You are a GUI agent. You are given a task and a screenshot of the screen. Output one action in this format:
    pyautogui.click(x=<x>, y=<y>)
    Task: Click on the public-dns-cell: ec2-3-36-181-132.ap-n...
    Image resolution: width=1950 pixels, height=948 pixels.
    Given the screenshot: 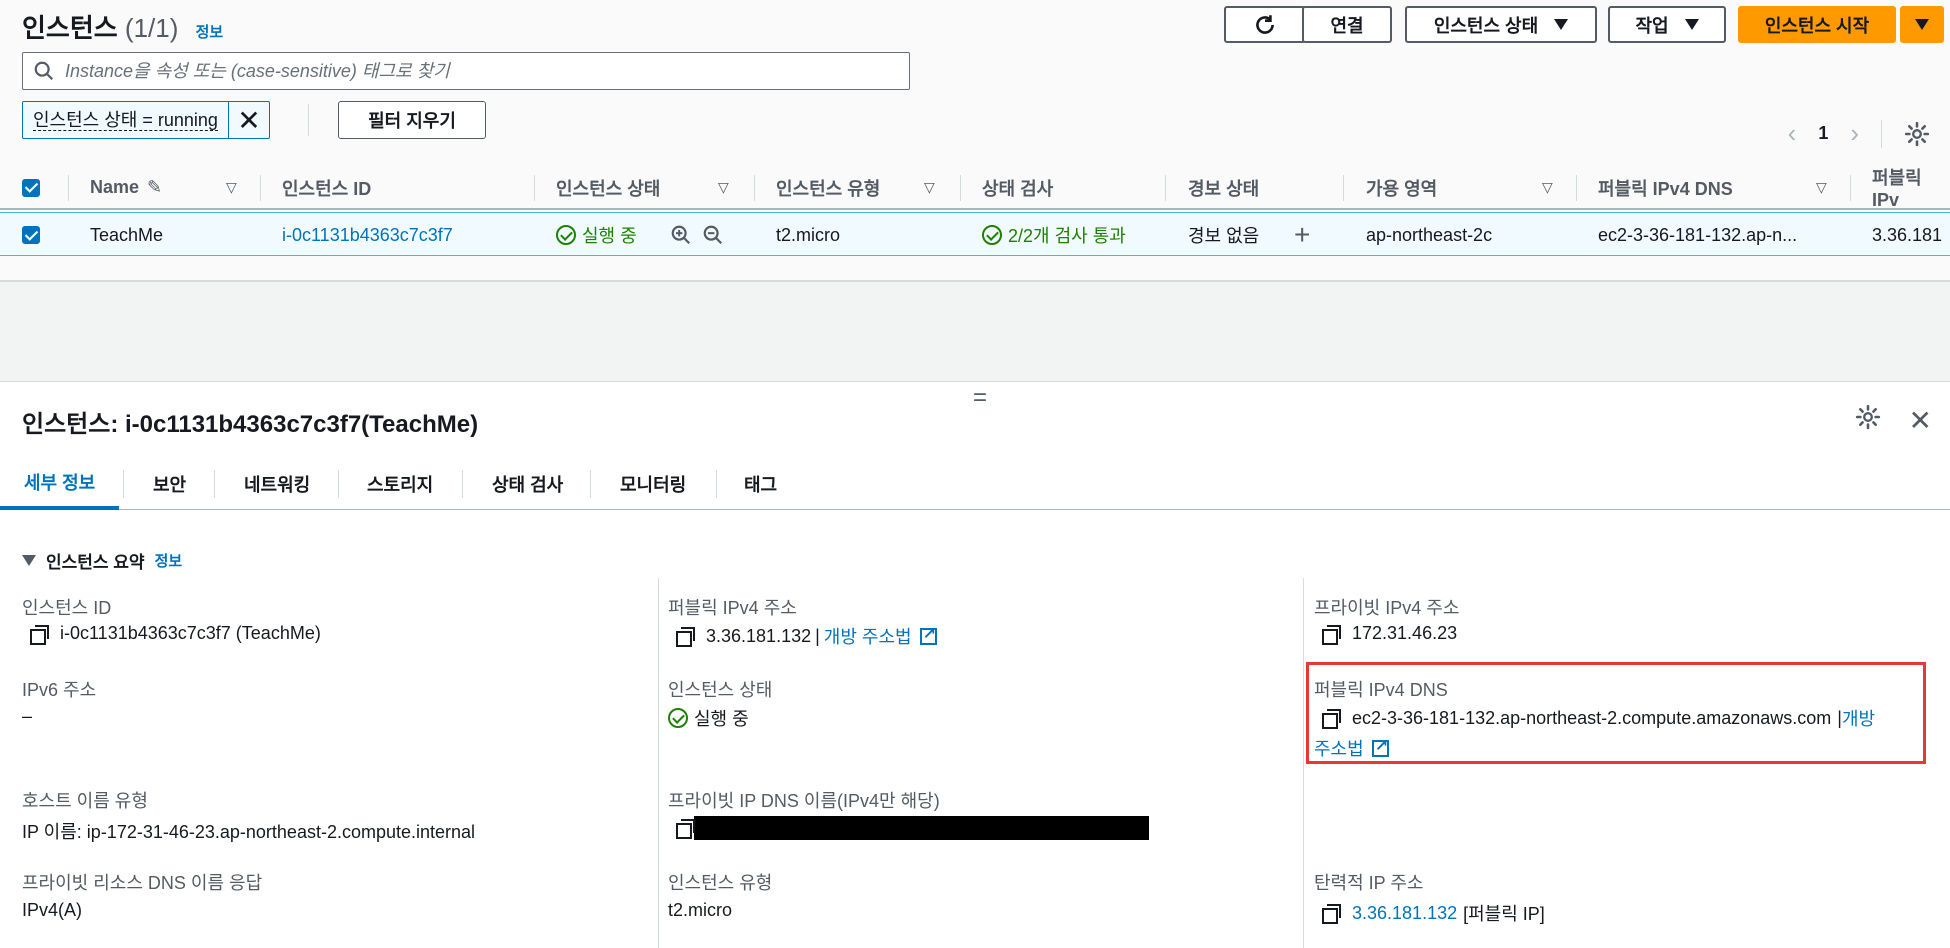 What is the action you would take?
    pyautogui.click(x=1698, y=234)
    